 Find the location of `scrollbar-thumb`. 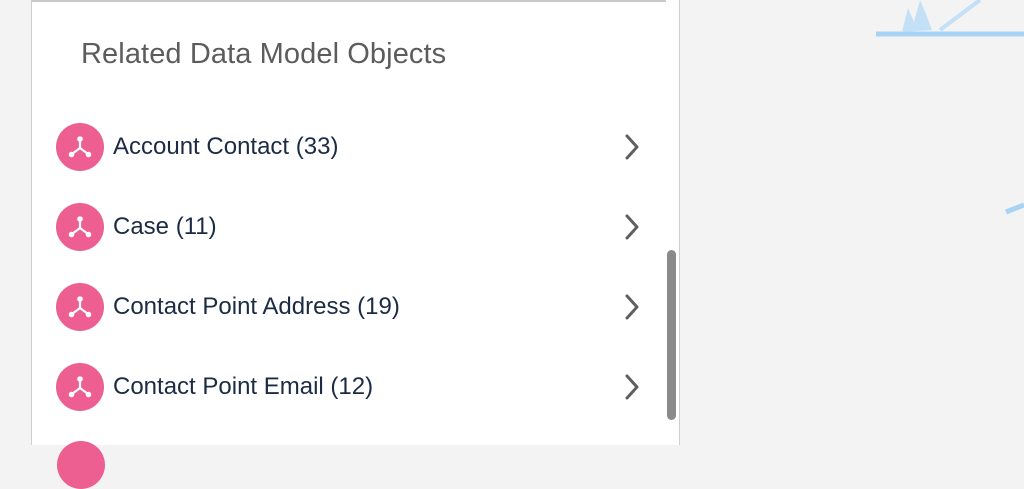

scrollbar-thumb is located at coordinates (671, 335).